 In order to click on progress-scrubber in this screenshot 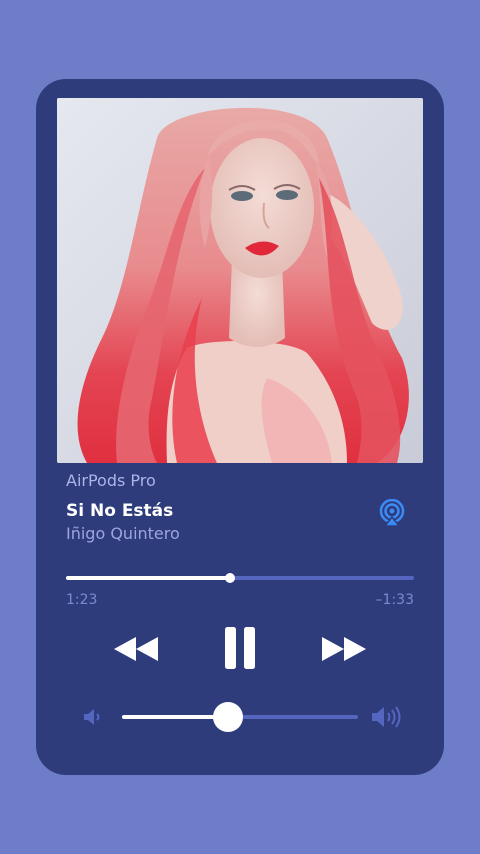, I will do `click(229, 578)`.